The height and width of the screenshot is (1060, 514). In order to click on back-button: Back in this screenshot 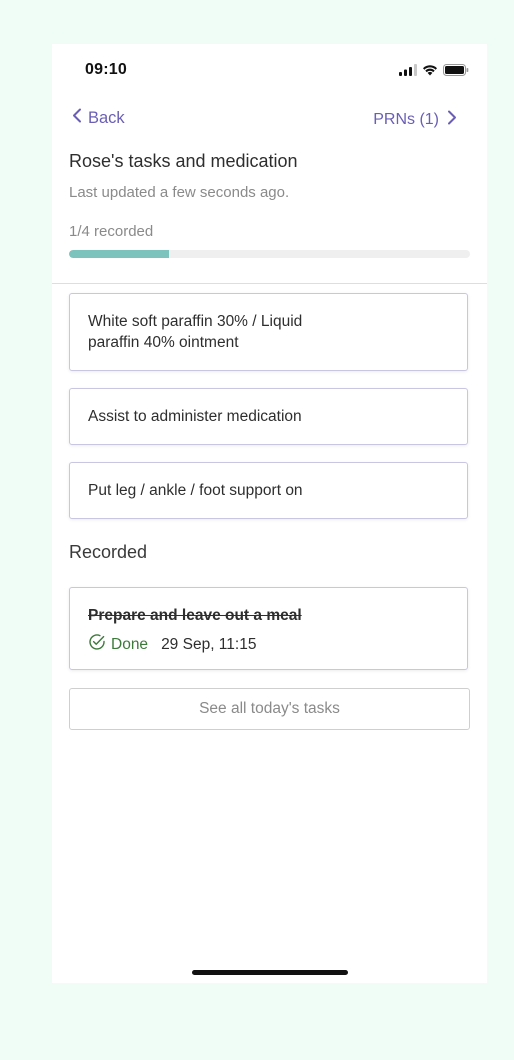, I will do `click(98, 118)`.